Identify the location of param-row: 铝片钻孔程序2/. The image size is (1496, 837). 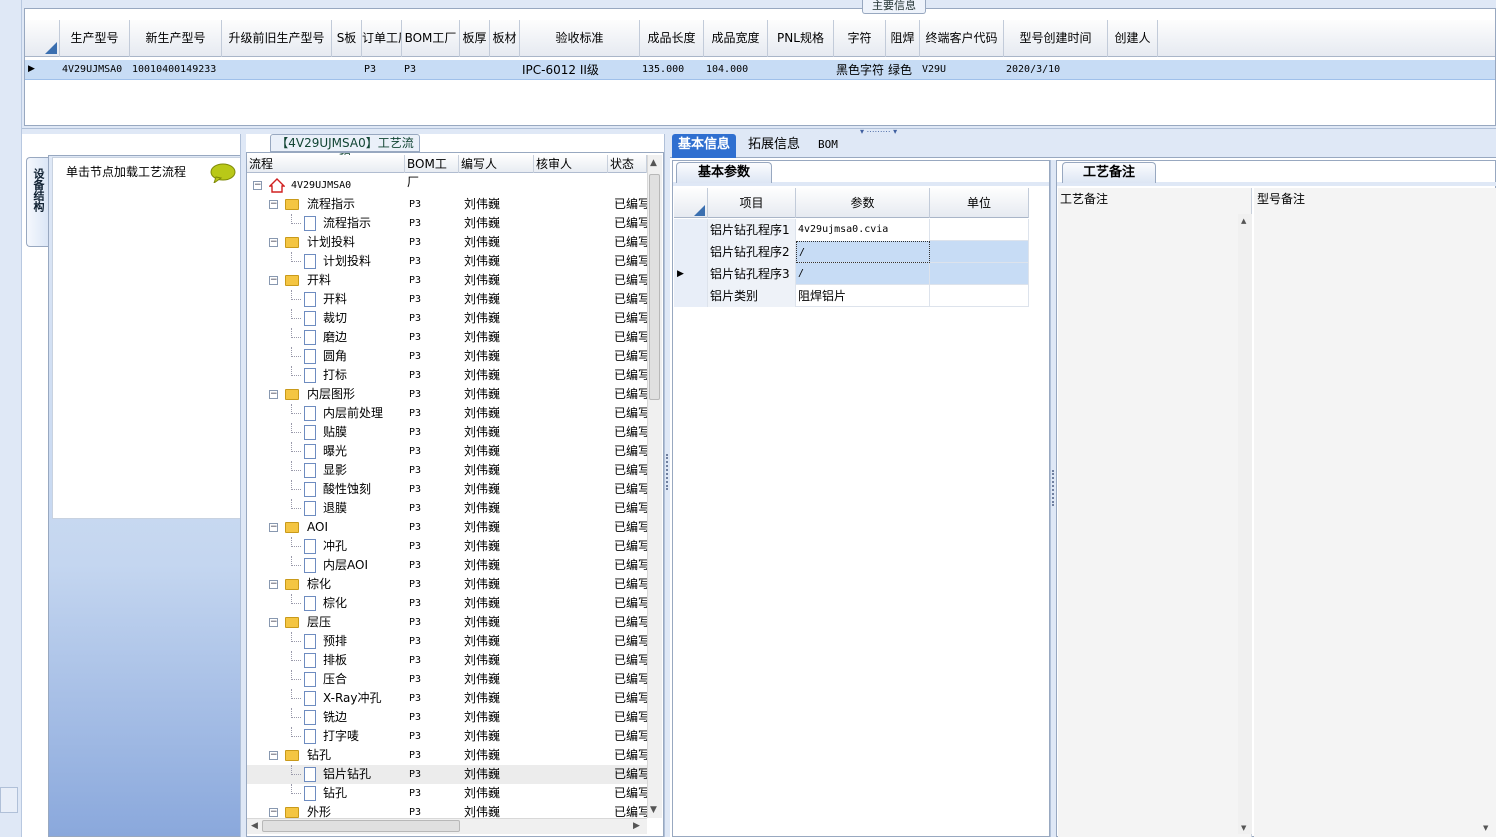
(851, 252).